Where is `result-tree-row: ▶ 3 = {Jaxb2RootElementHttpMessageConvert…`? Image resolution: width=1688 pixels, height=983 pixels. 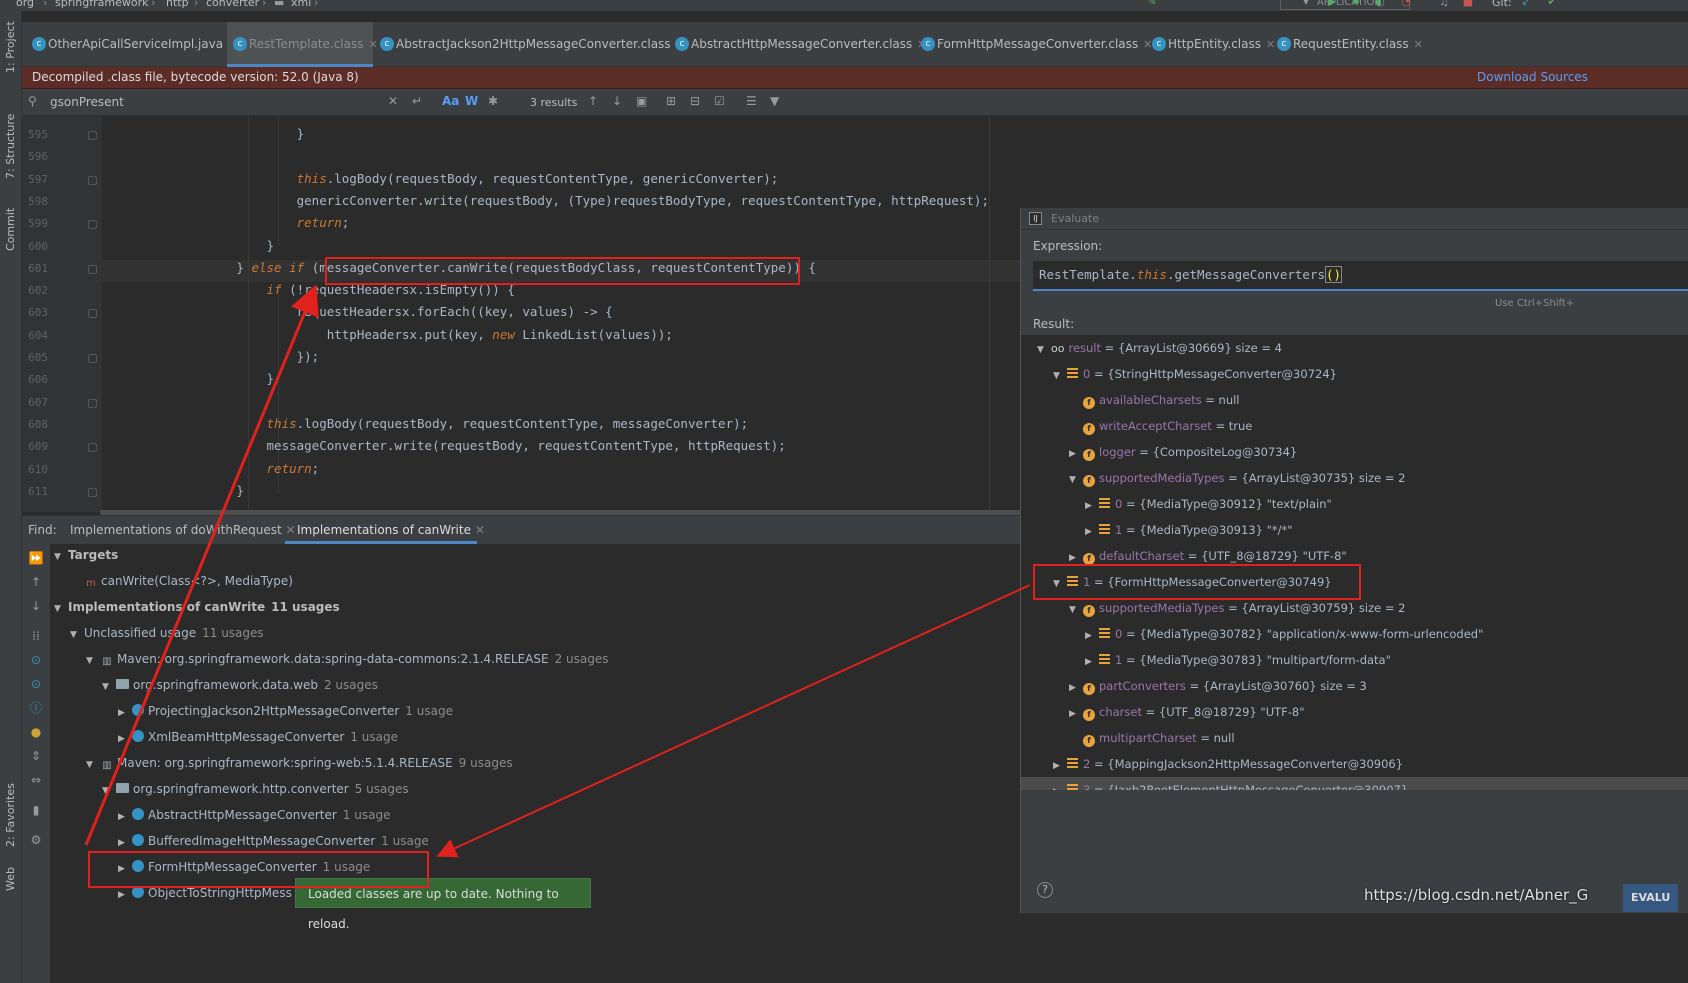 result-tree-row: ▶ 3 = {Jaxb2RootElementHttpMessageConvert… is located at coordinates (1354, 783).